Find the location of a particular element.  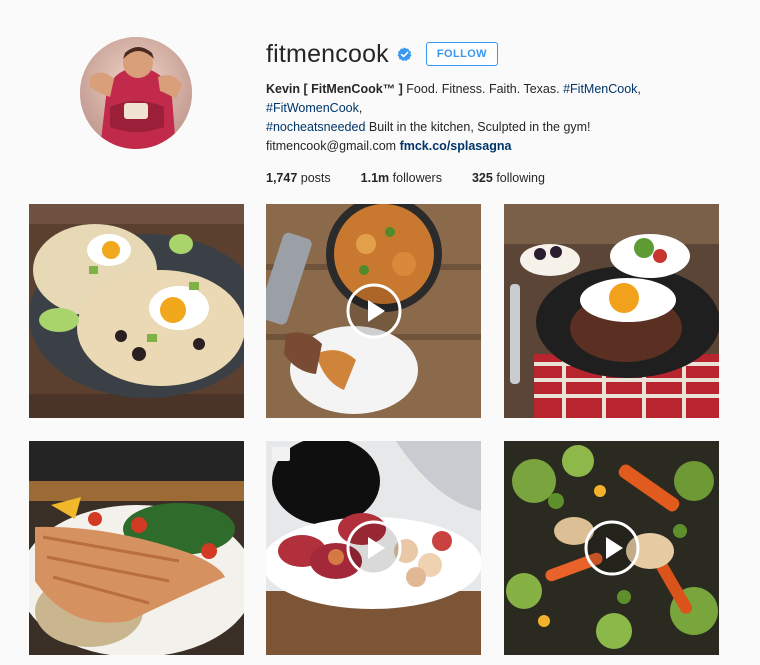

profile-stats: 1,747 posts 1.1m followers 325 following is located at coordinates (501, 178).